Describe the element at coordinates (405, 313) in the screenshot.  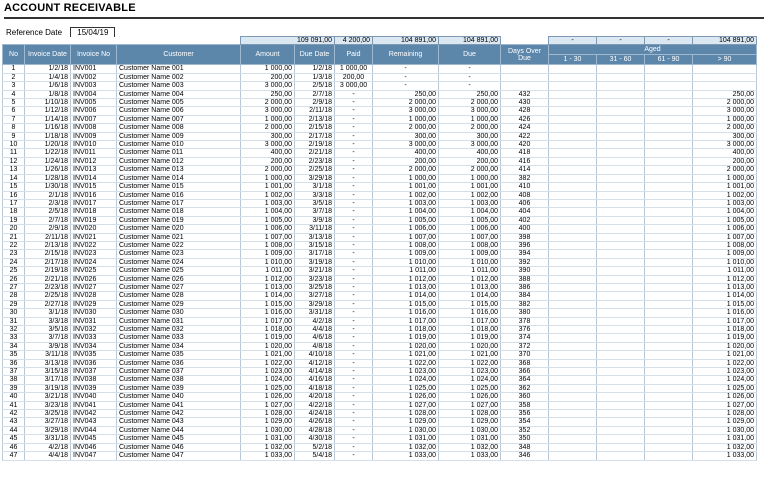
I see `remaining-cell: 1 016,00` at that location.